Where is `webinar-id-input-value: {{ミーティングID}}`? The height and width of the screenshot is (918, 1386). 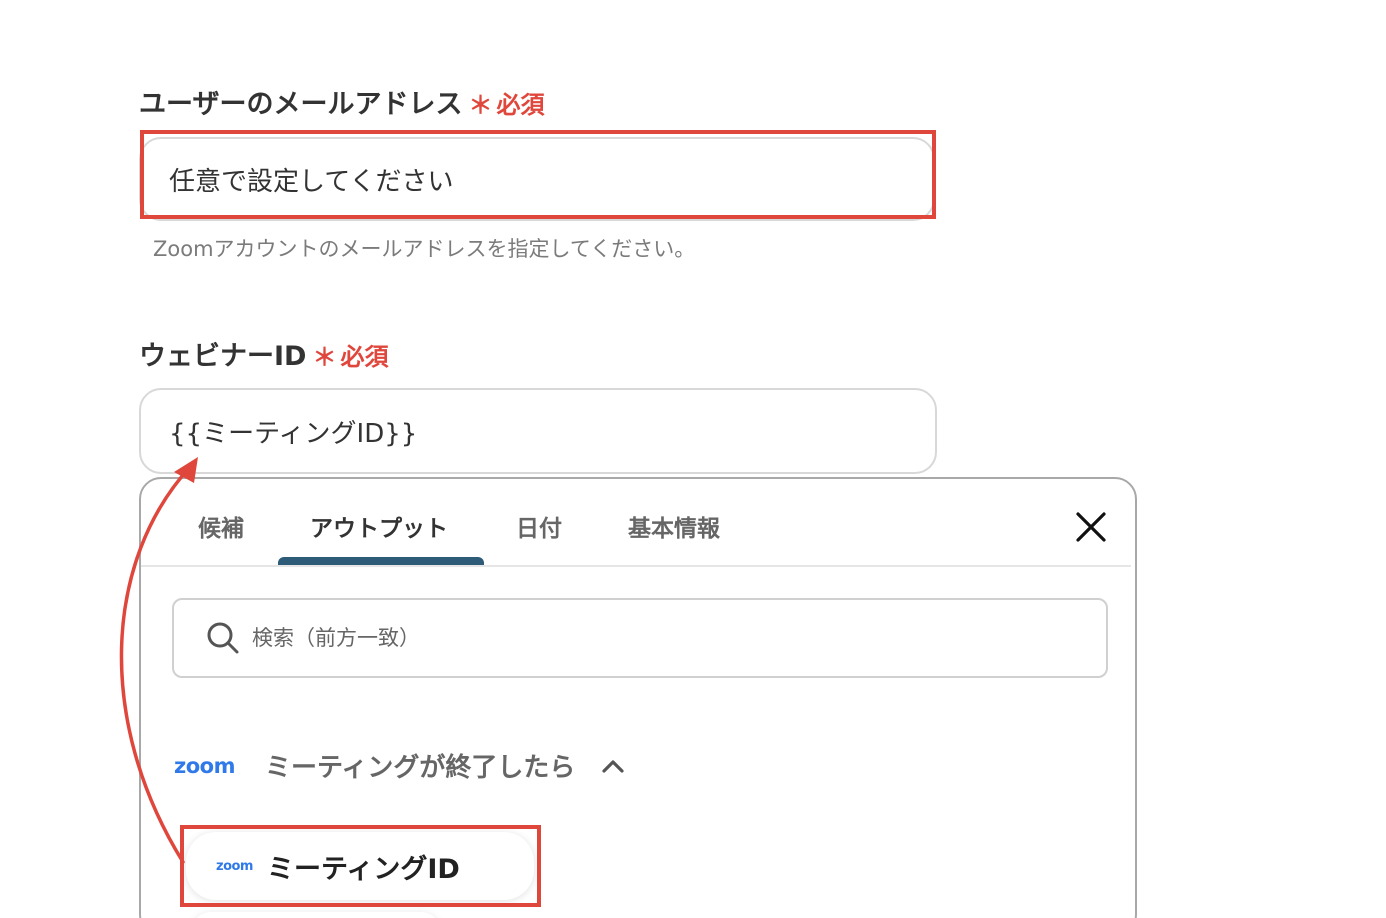
webinar-id-input-value: {{ミーティングID}} is located at coordinates (293, 433).